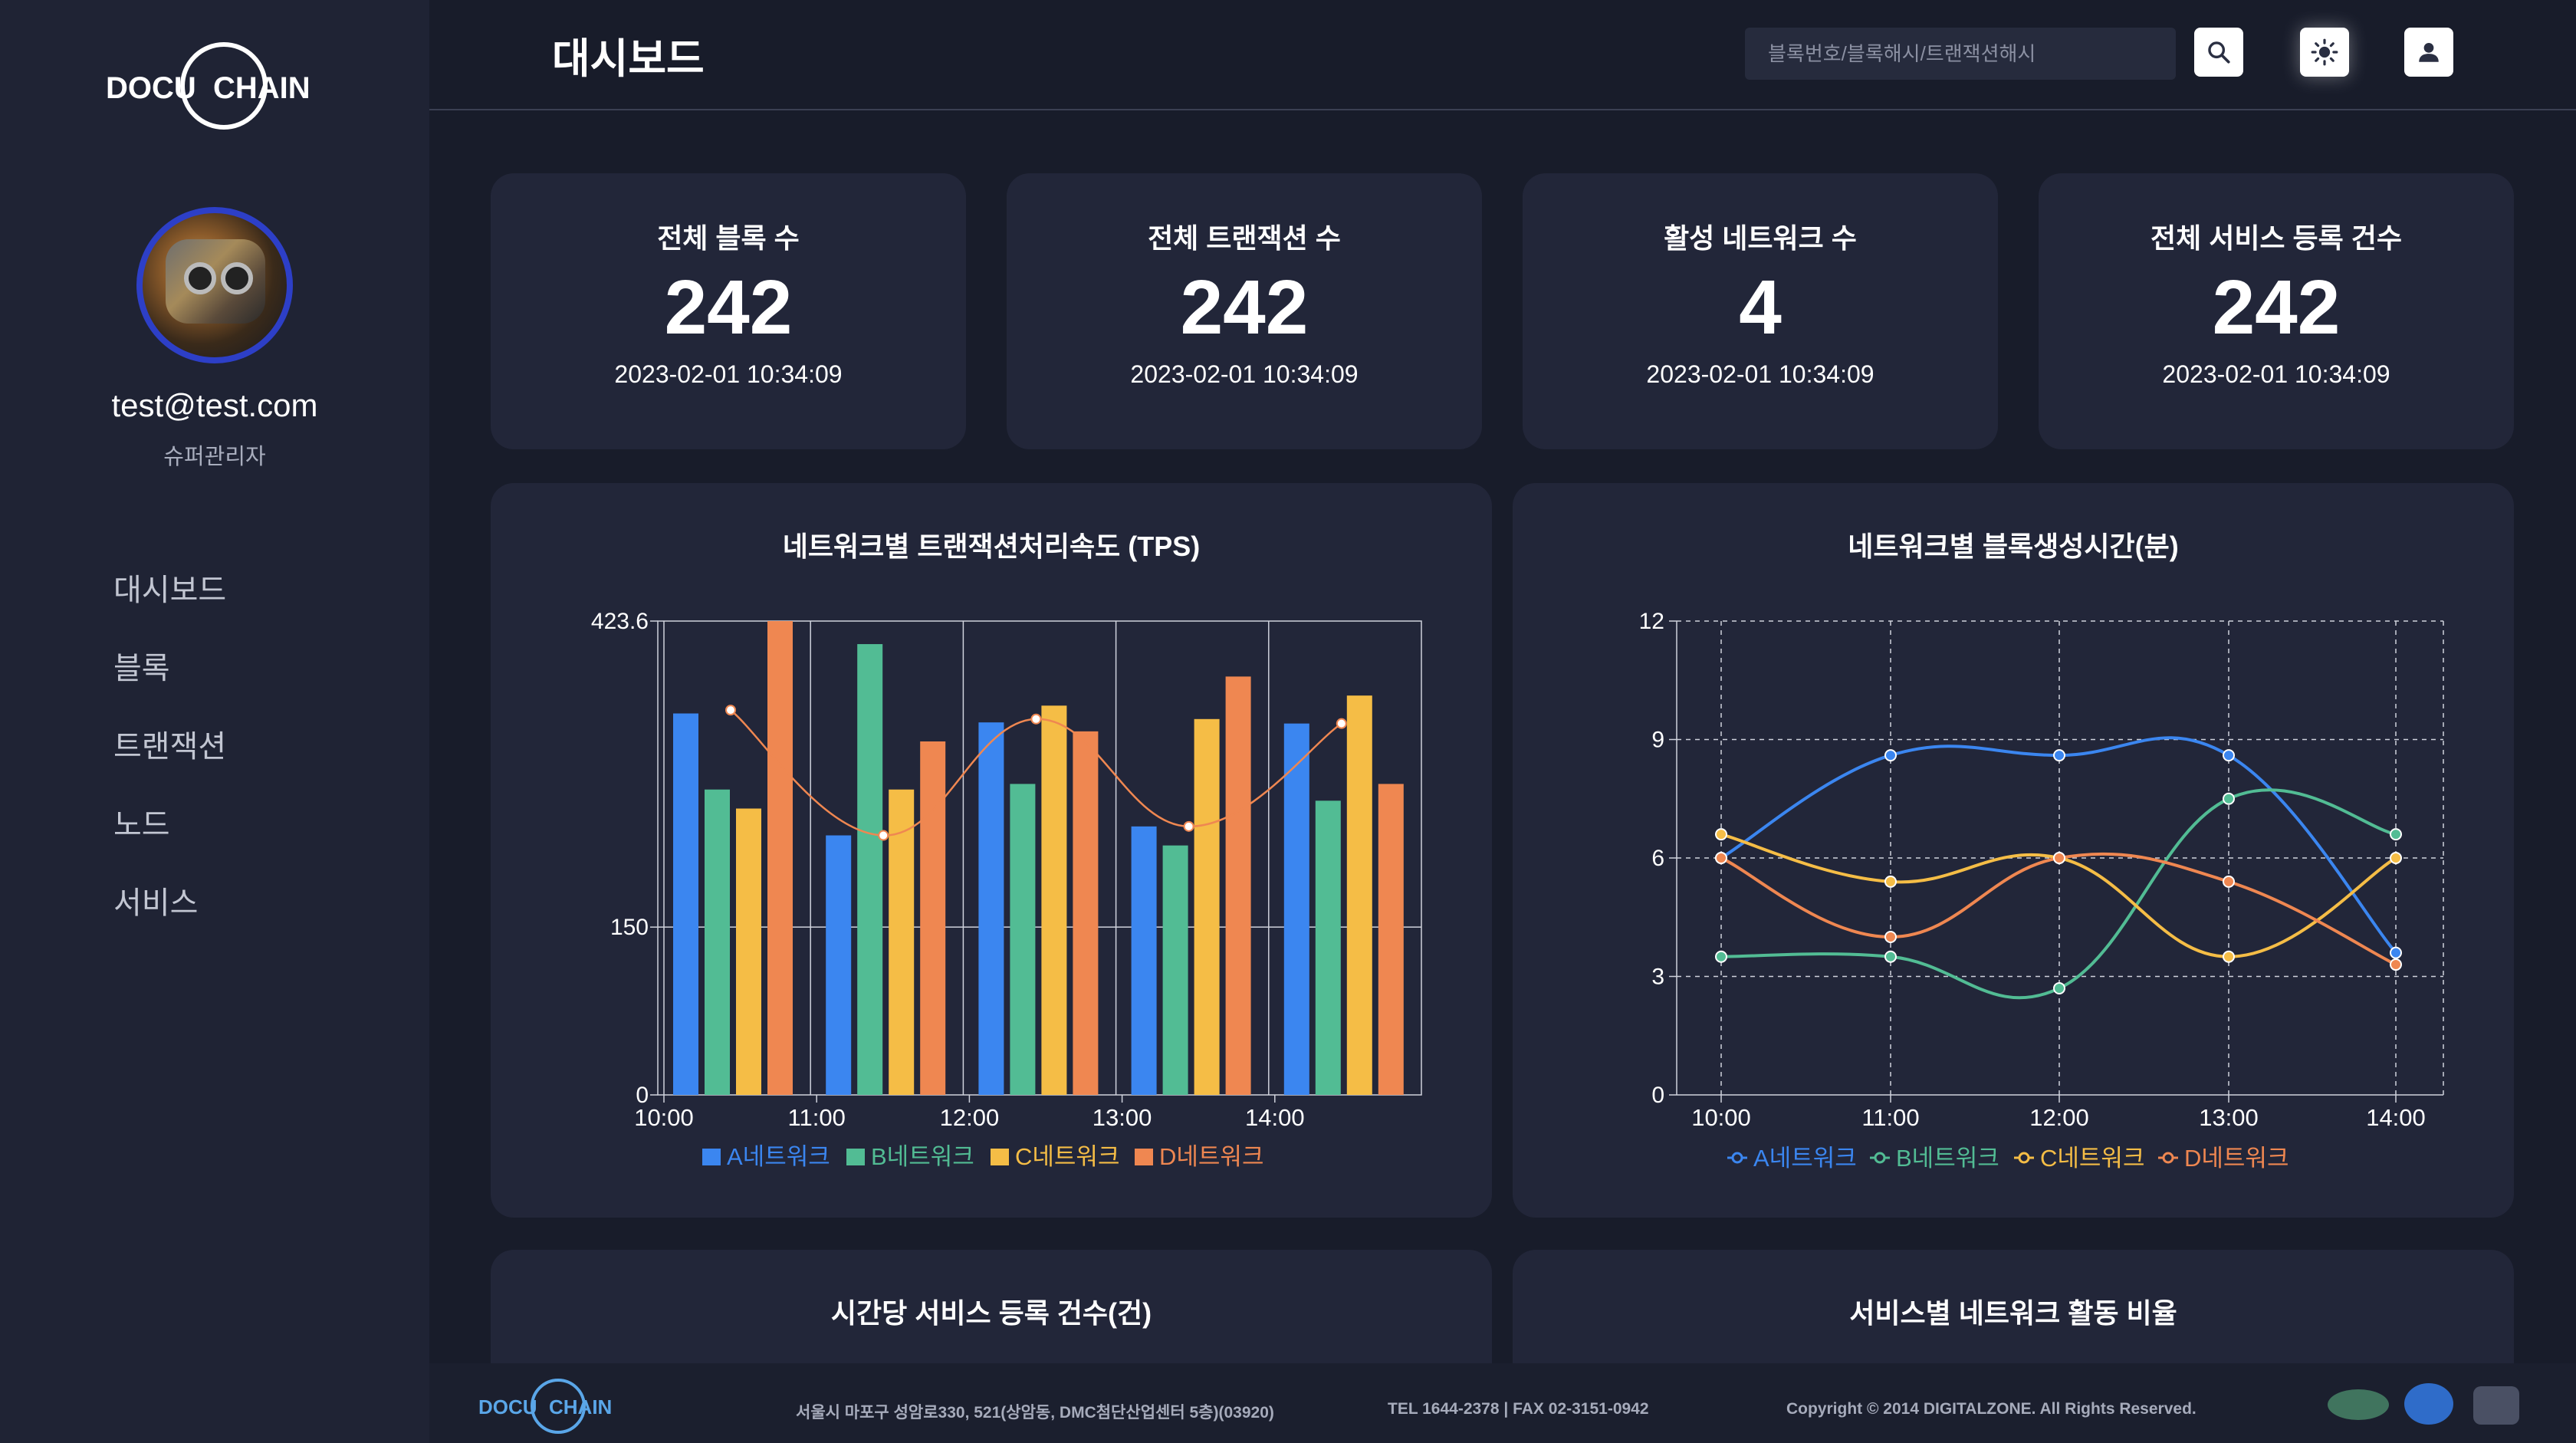 This screenshot has width=2576, height=1443. I want to click on legend-swatch-D, so click(1144, 1157).